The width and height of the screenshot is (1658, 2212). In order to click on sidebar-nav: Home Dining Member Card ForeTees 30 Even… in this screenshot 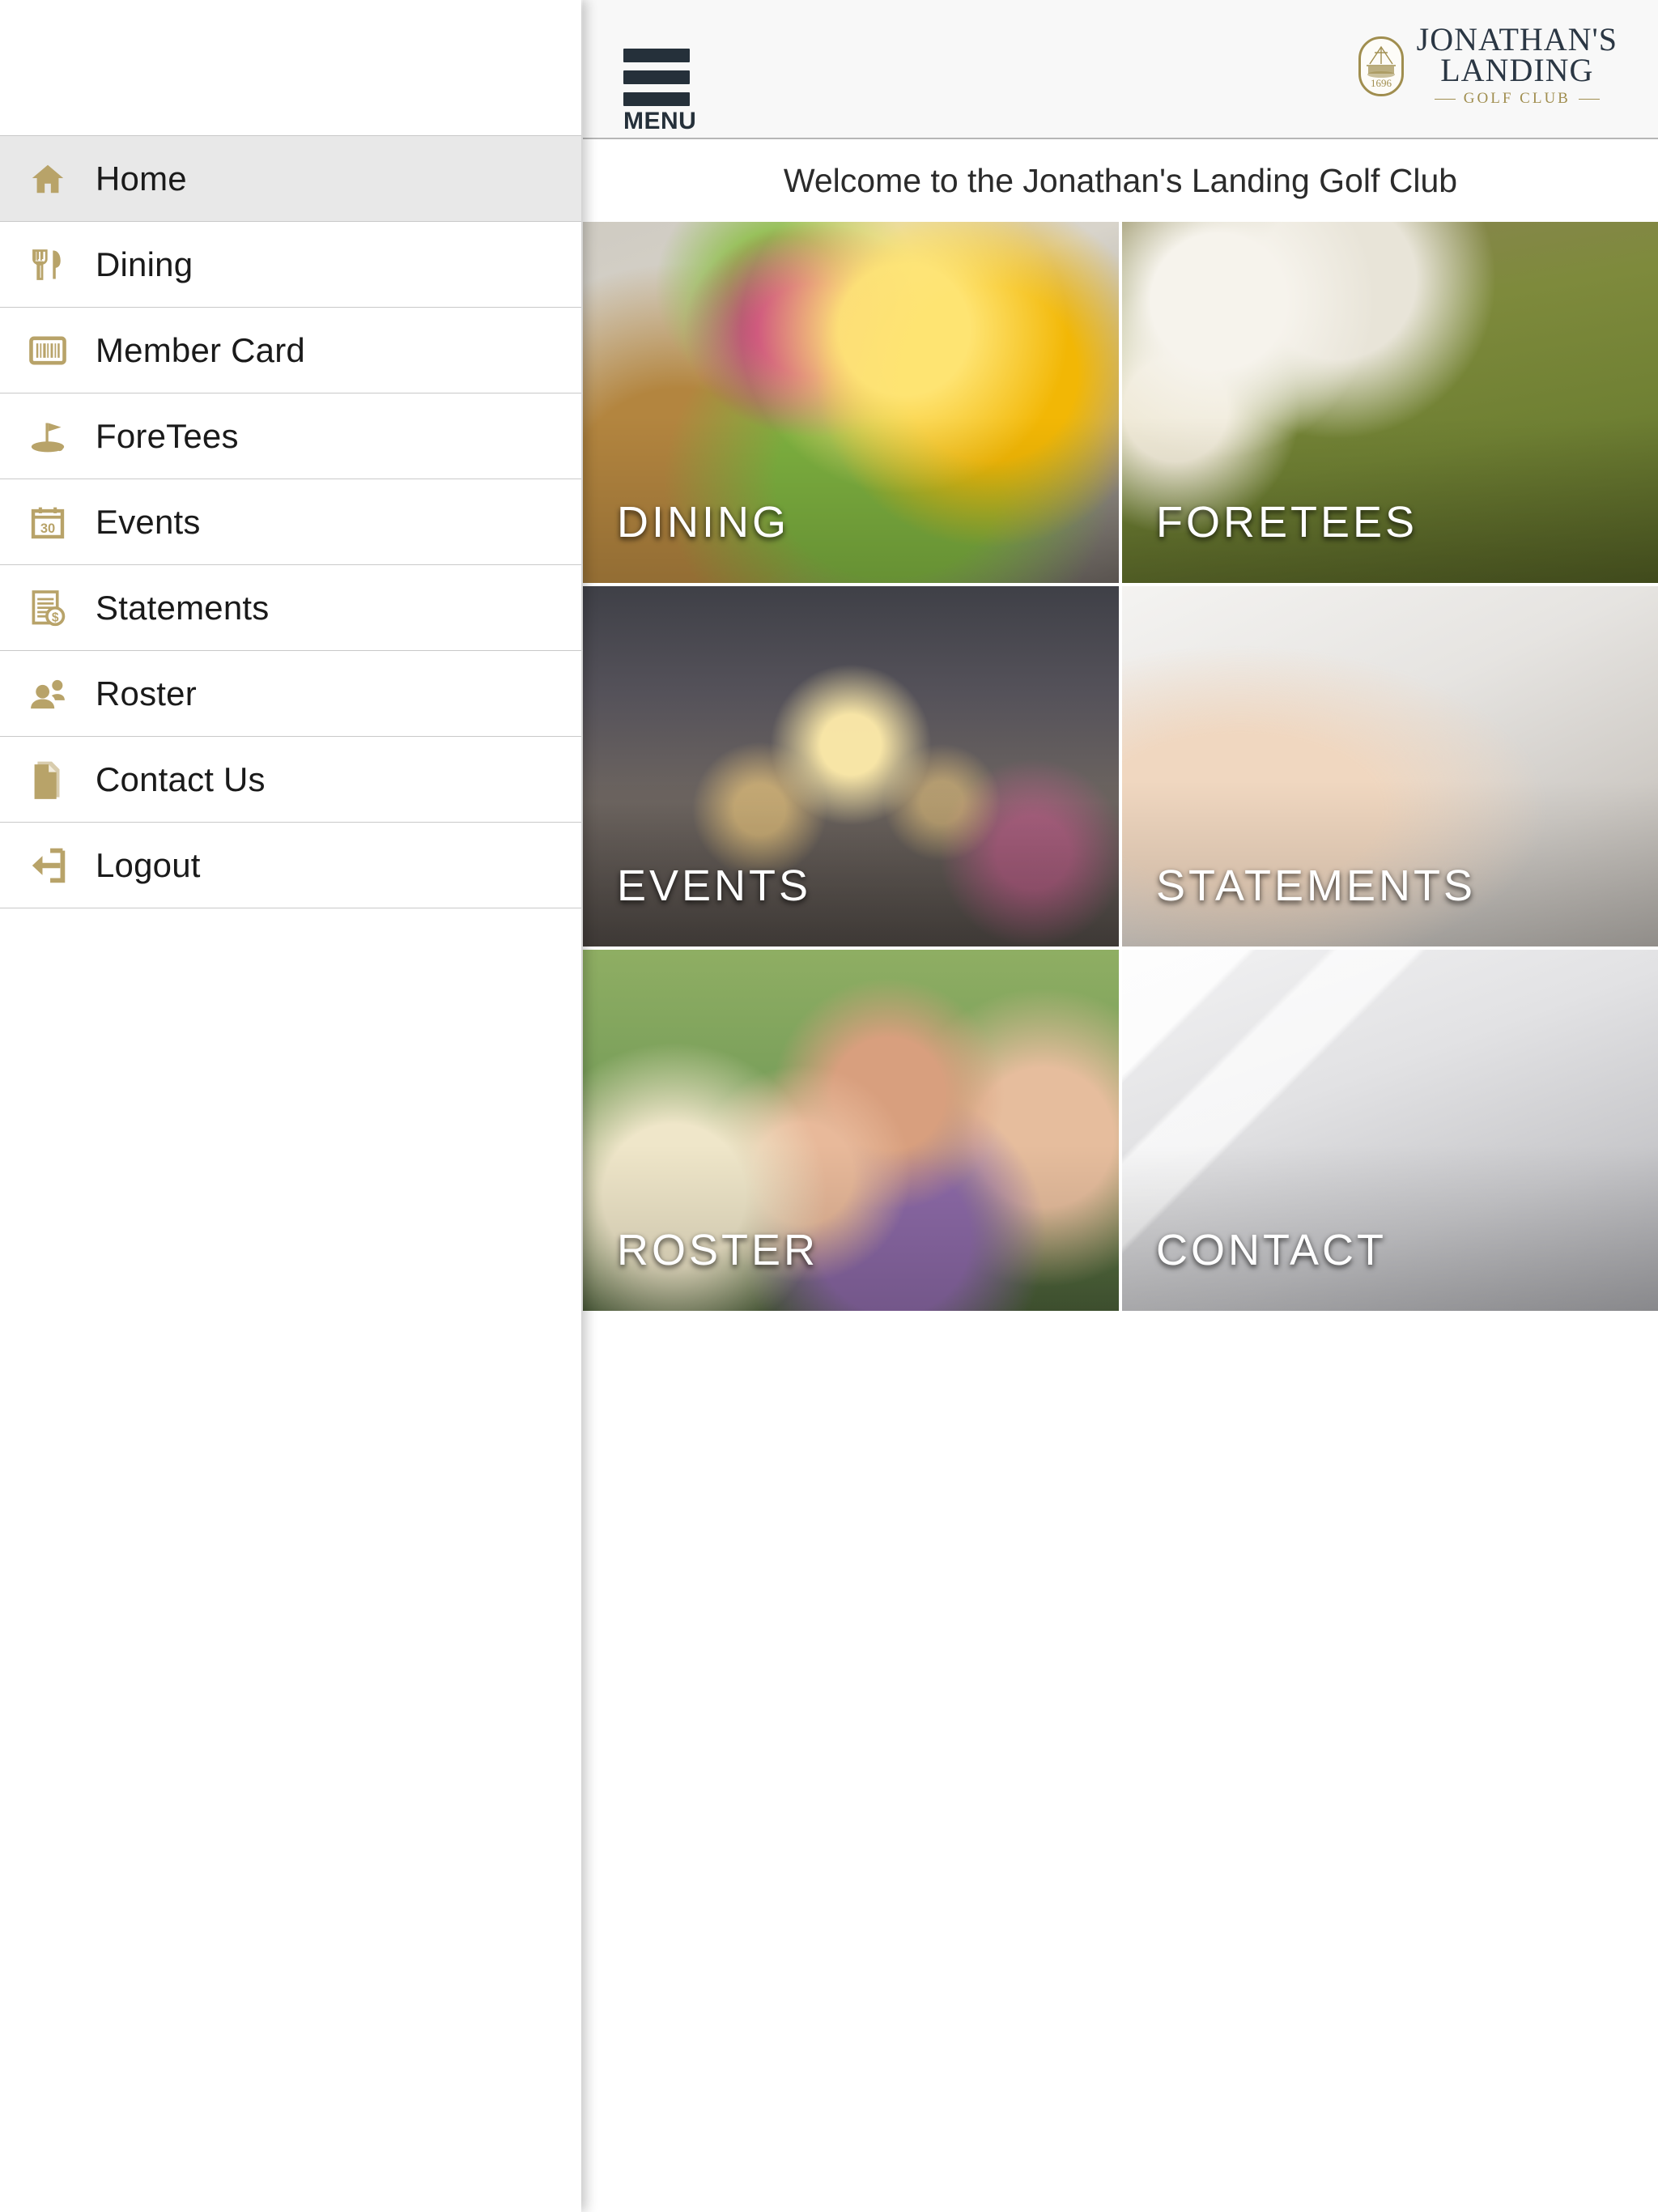, I will do `click(290, 522)`.